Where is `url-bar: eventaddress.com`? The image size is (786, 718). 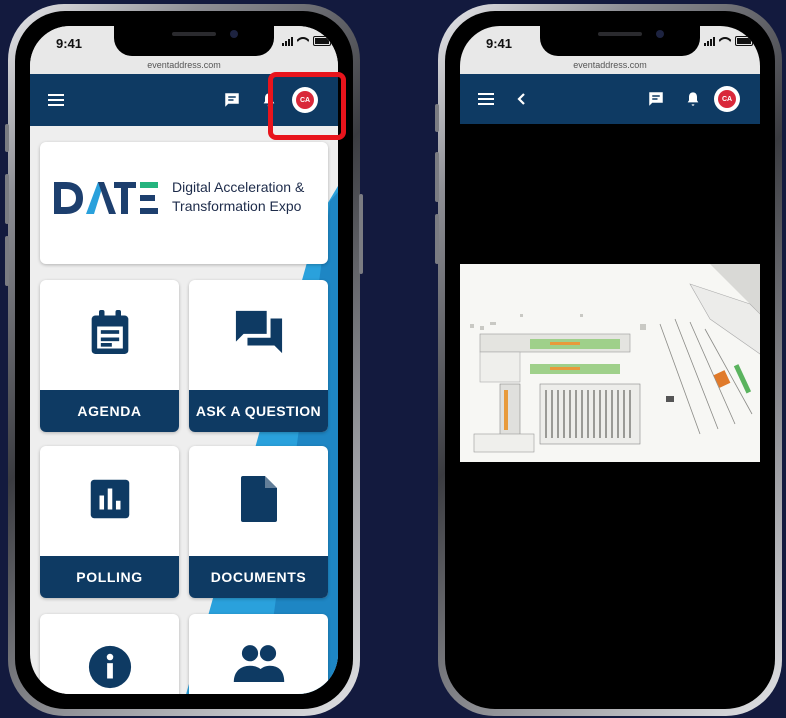
url-bar: eventaddress.com is located at coordinates (610, 67).